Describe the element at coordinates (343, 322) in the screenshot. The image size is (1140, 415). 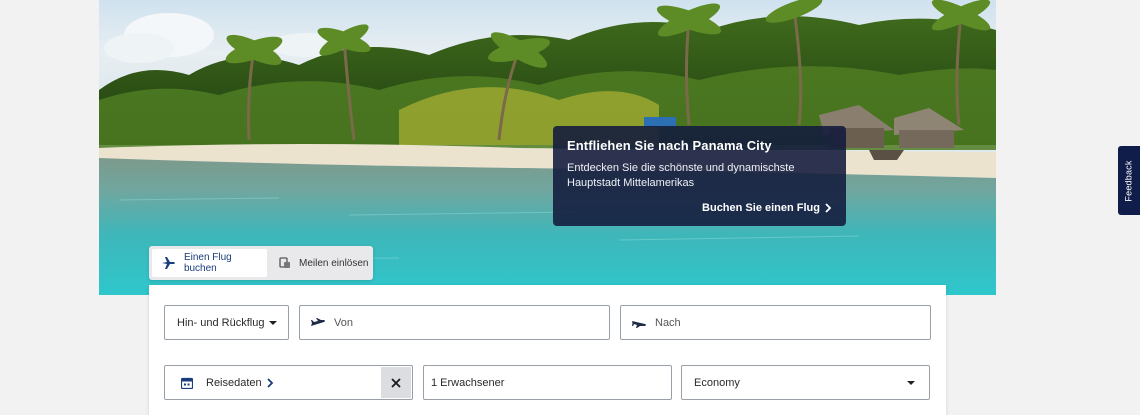
I see `origin-placeholder: Von` at that location.